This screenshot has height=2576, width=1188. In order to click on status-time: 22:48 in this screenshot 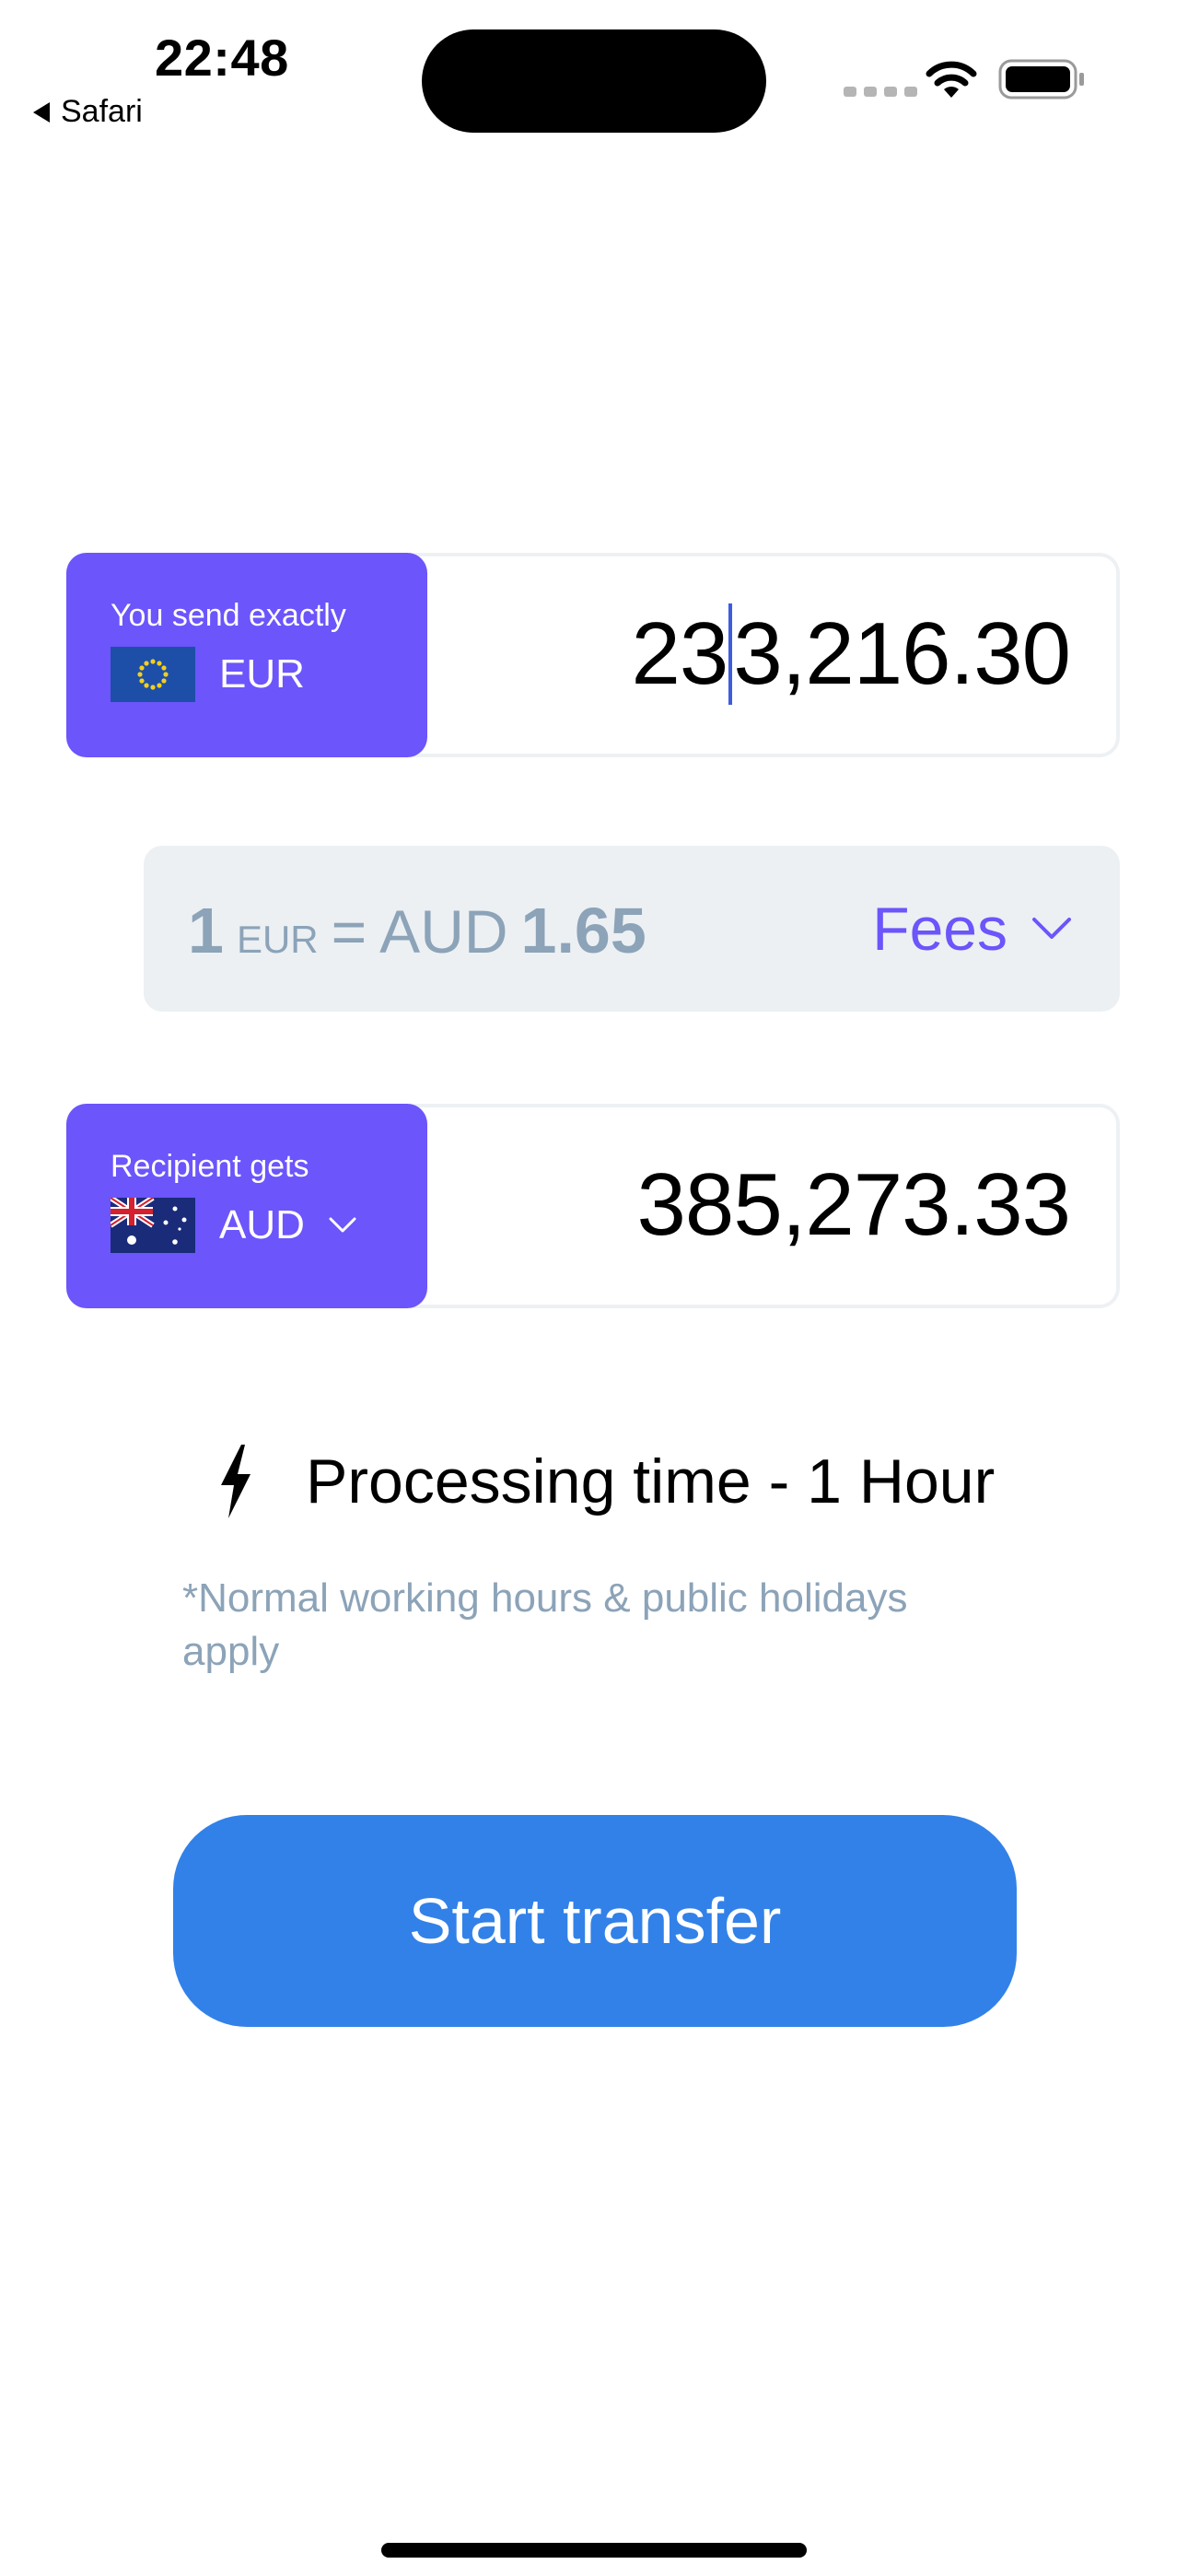, I will do `click(222, 58)`.